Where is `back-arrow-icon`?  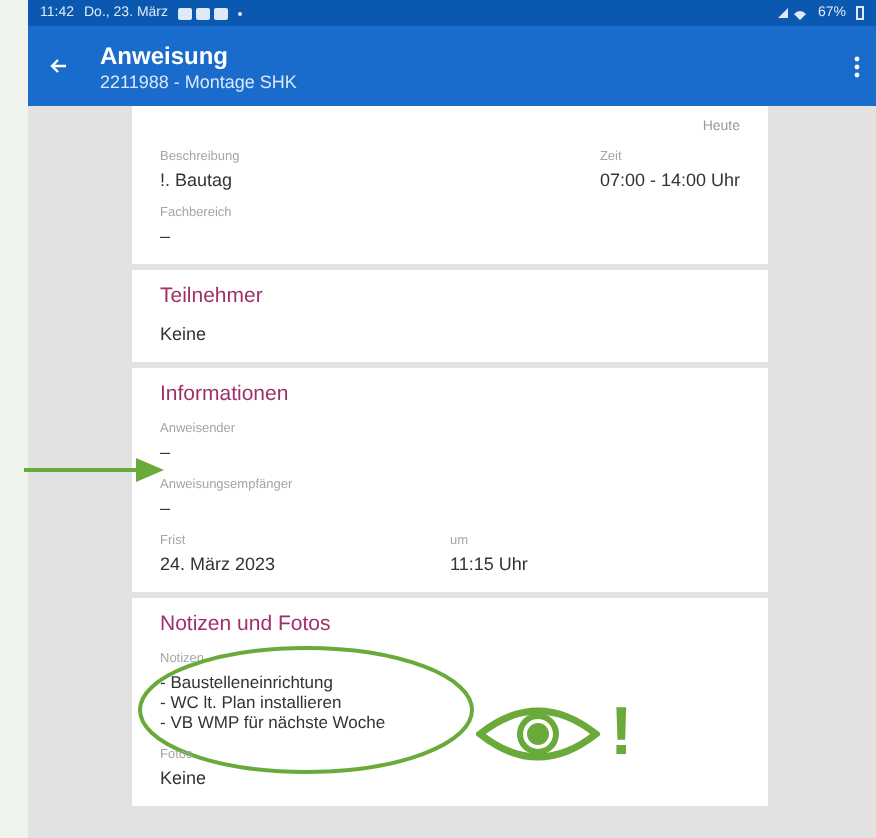
back-arrow-icon is located at coordinates (58, 66).